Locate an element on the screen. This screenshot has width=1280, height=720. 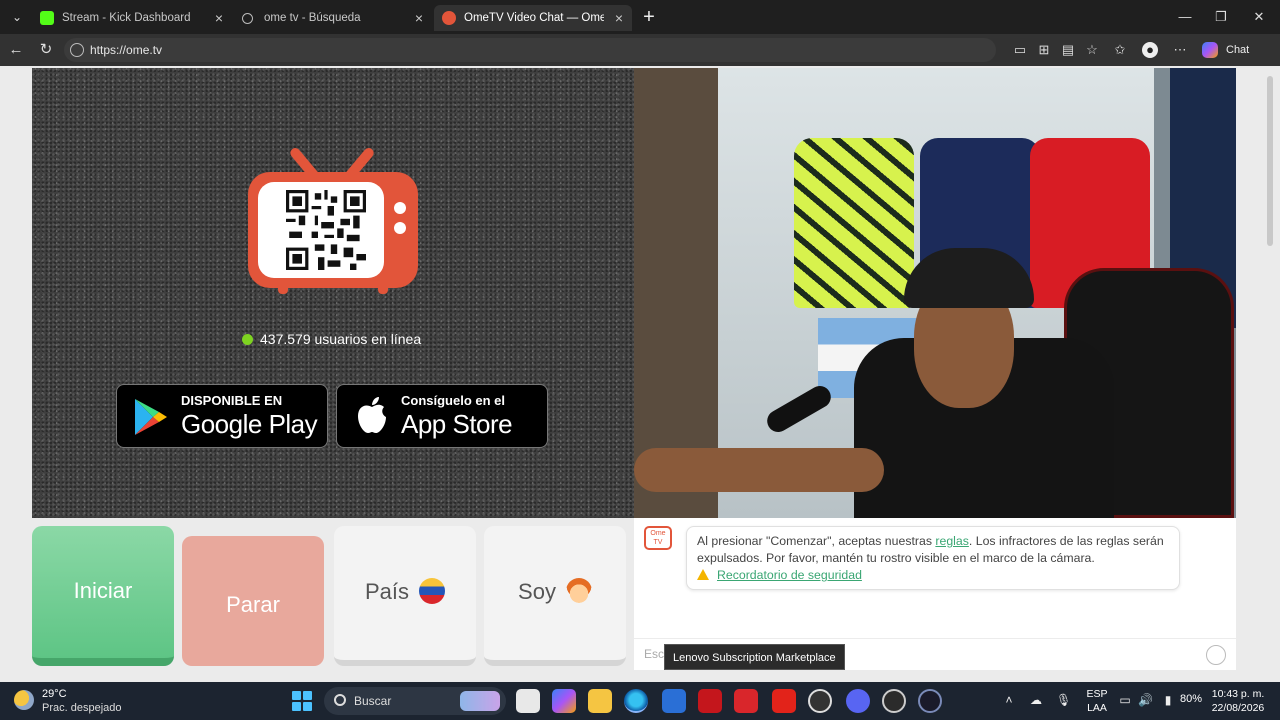
tab-title: Stream - Kick Dashboard is located at coordinates (126, 18).